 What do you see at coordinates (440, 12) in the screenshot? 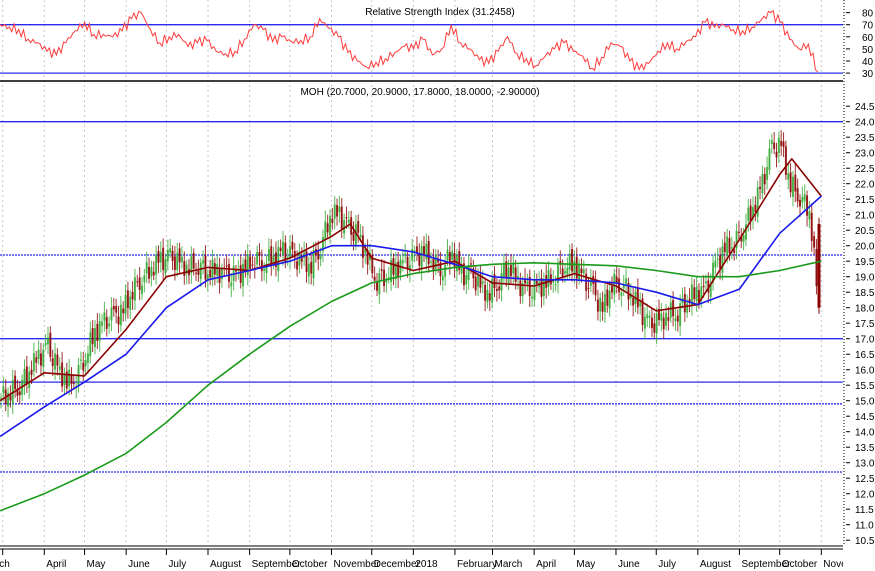
I see `rsi-title: Relative Strength Index (31.2458)` at bounding box center [440, 12].